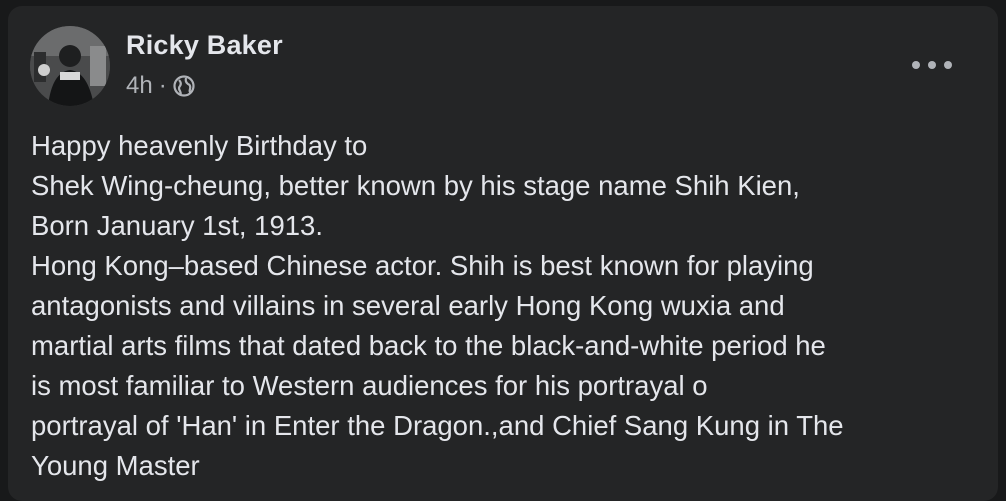  I want to click on globe-icon, so click(184, 86).